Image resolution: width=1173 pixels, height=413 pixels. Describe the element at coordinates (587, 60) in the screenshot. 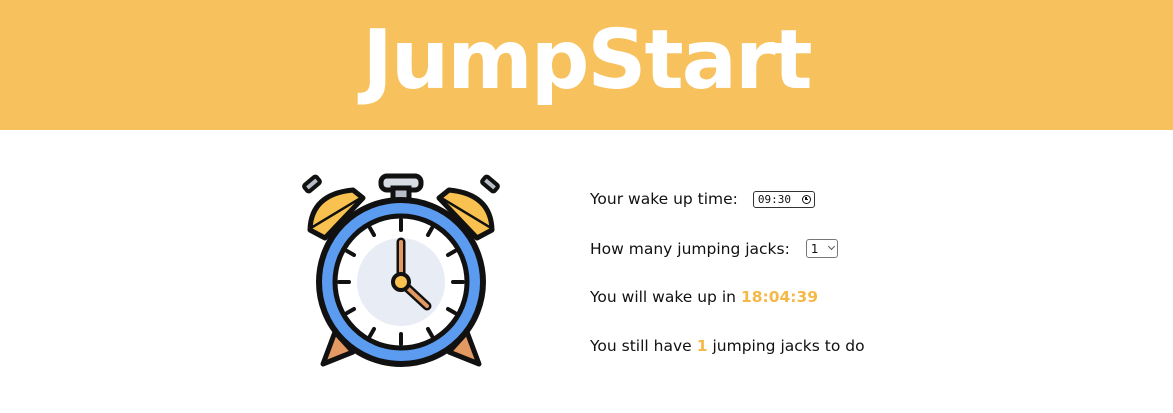

I see `app-title: JumpStart` at that location.